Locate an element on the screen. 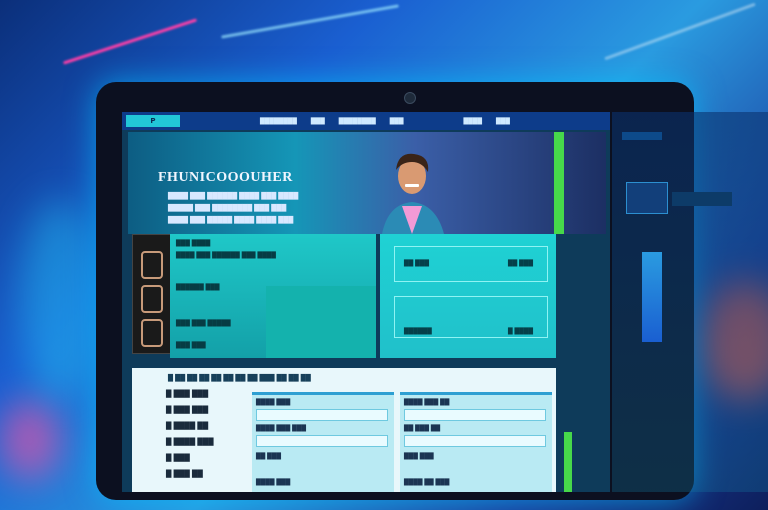 This screenshot has height=510, width=768. hero-text: ████ ███ █████ ████ ████ ███ is located at coordinates (231, 220).